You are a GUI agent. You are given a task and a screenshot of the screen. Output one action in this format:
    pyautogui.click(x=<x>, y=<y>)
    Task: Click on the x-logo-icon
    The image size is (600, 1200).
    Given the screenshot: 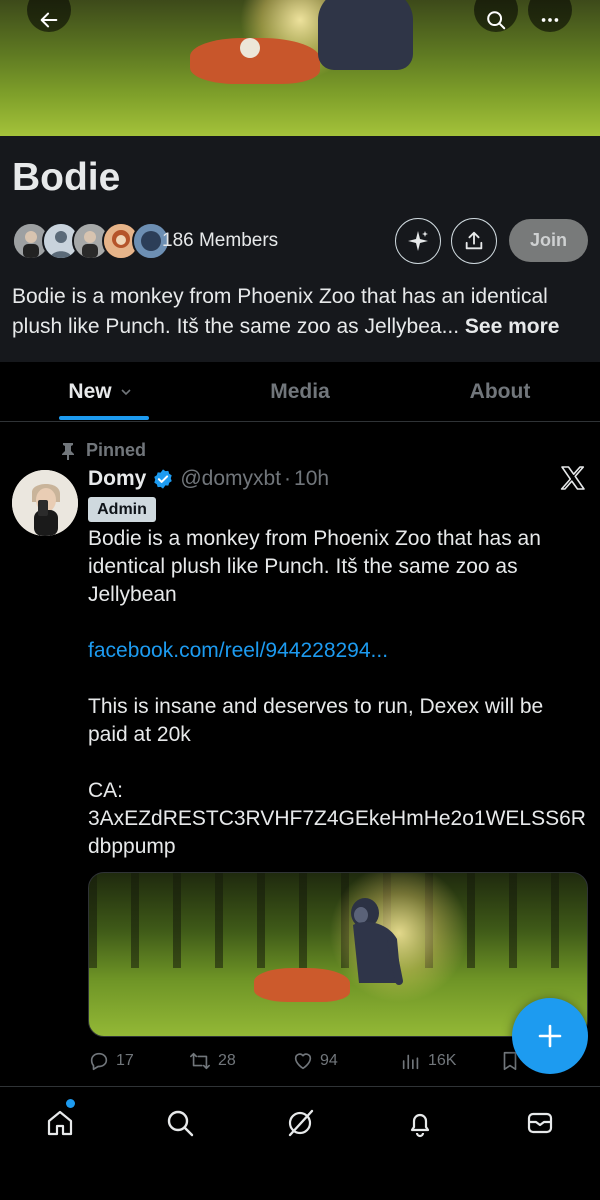 What is the action you would take?
    pyautogui.click(x=573, y=480)
    